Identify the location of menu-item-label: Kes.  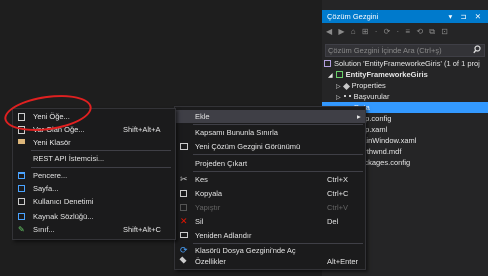
(201, 179).